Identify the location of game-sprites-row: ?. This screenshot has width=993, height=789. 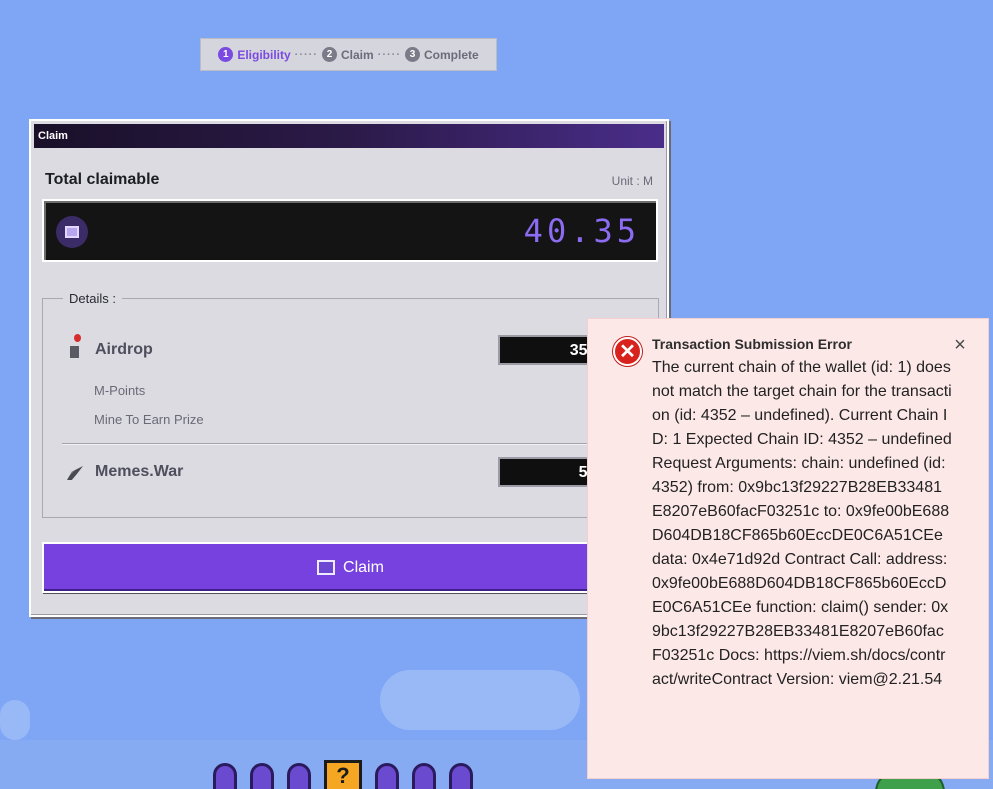
(343, 774).